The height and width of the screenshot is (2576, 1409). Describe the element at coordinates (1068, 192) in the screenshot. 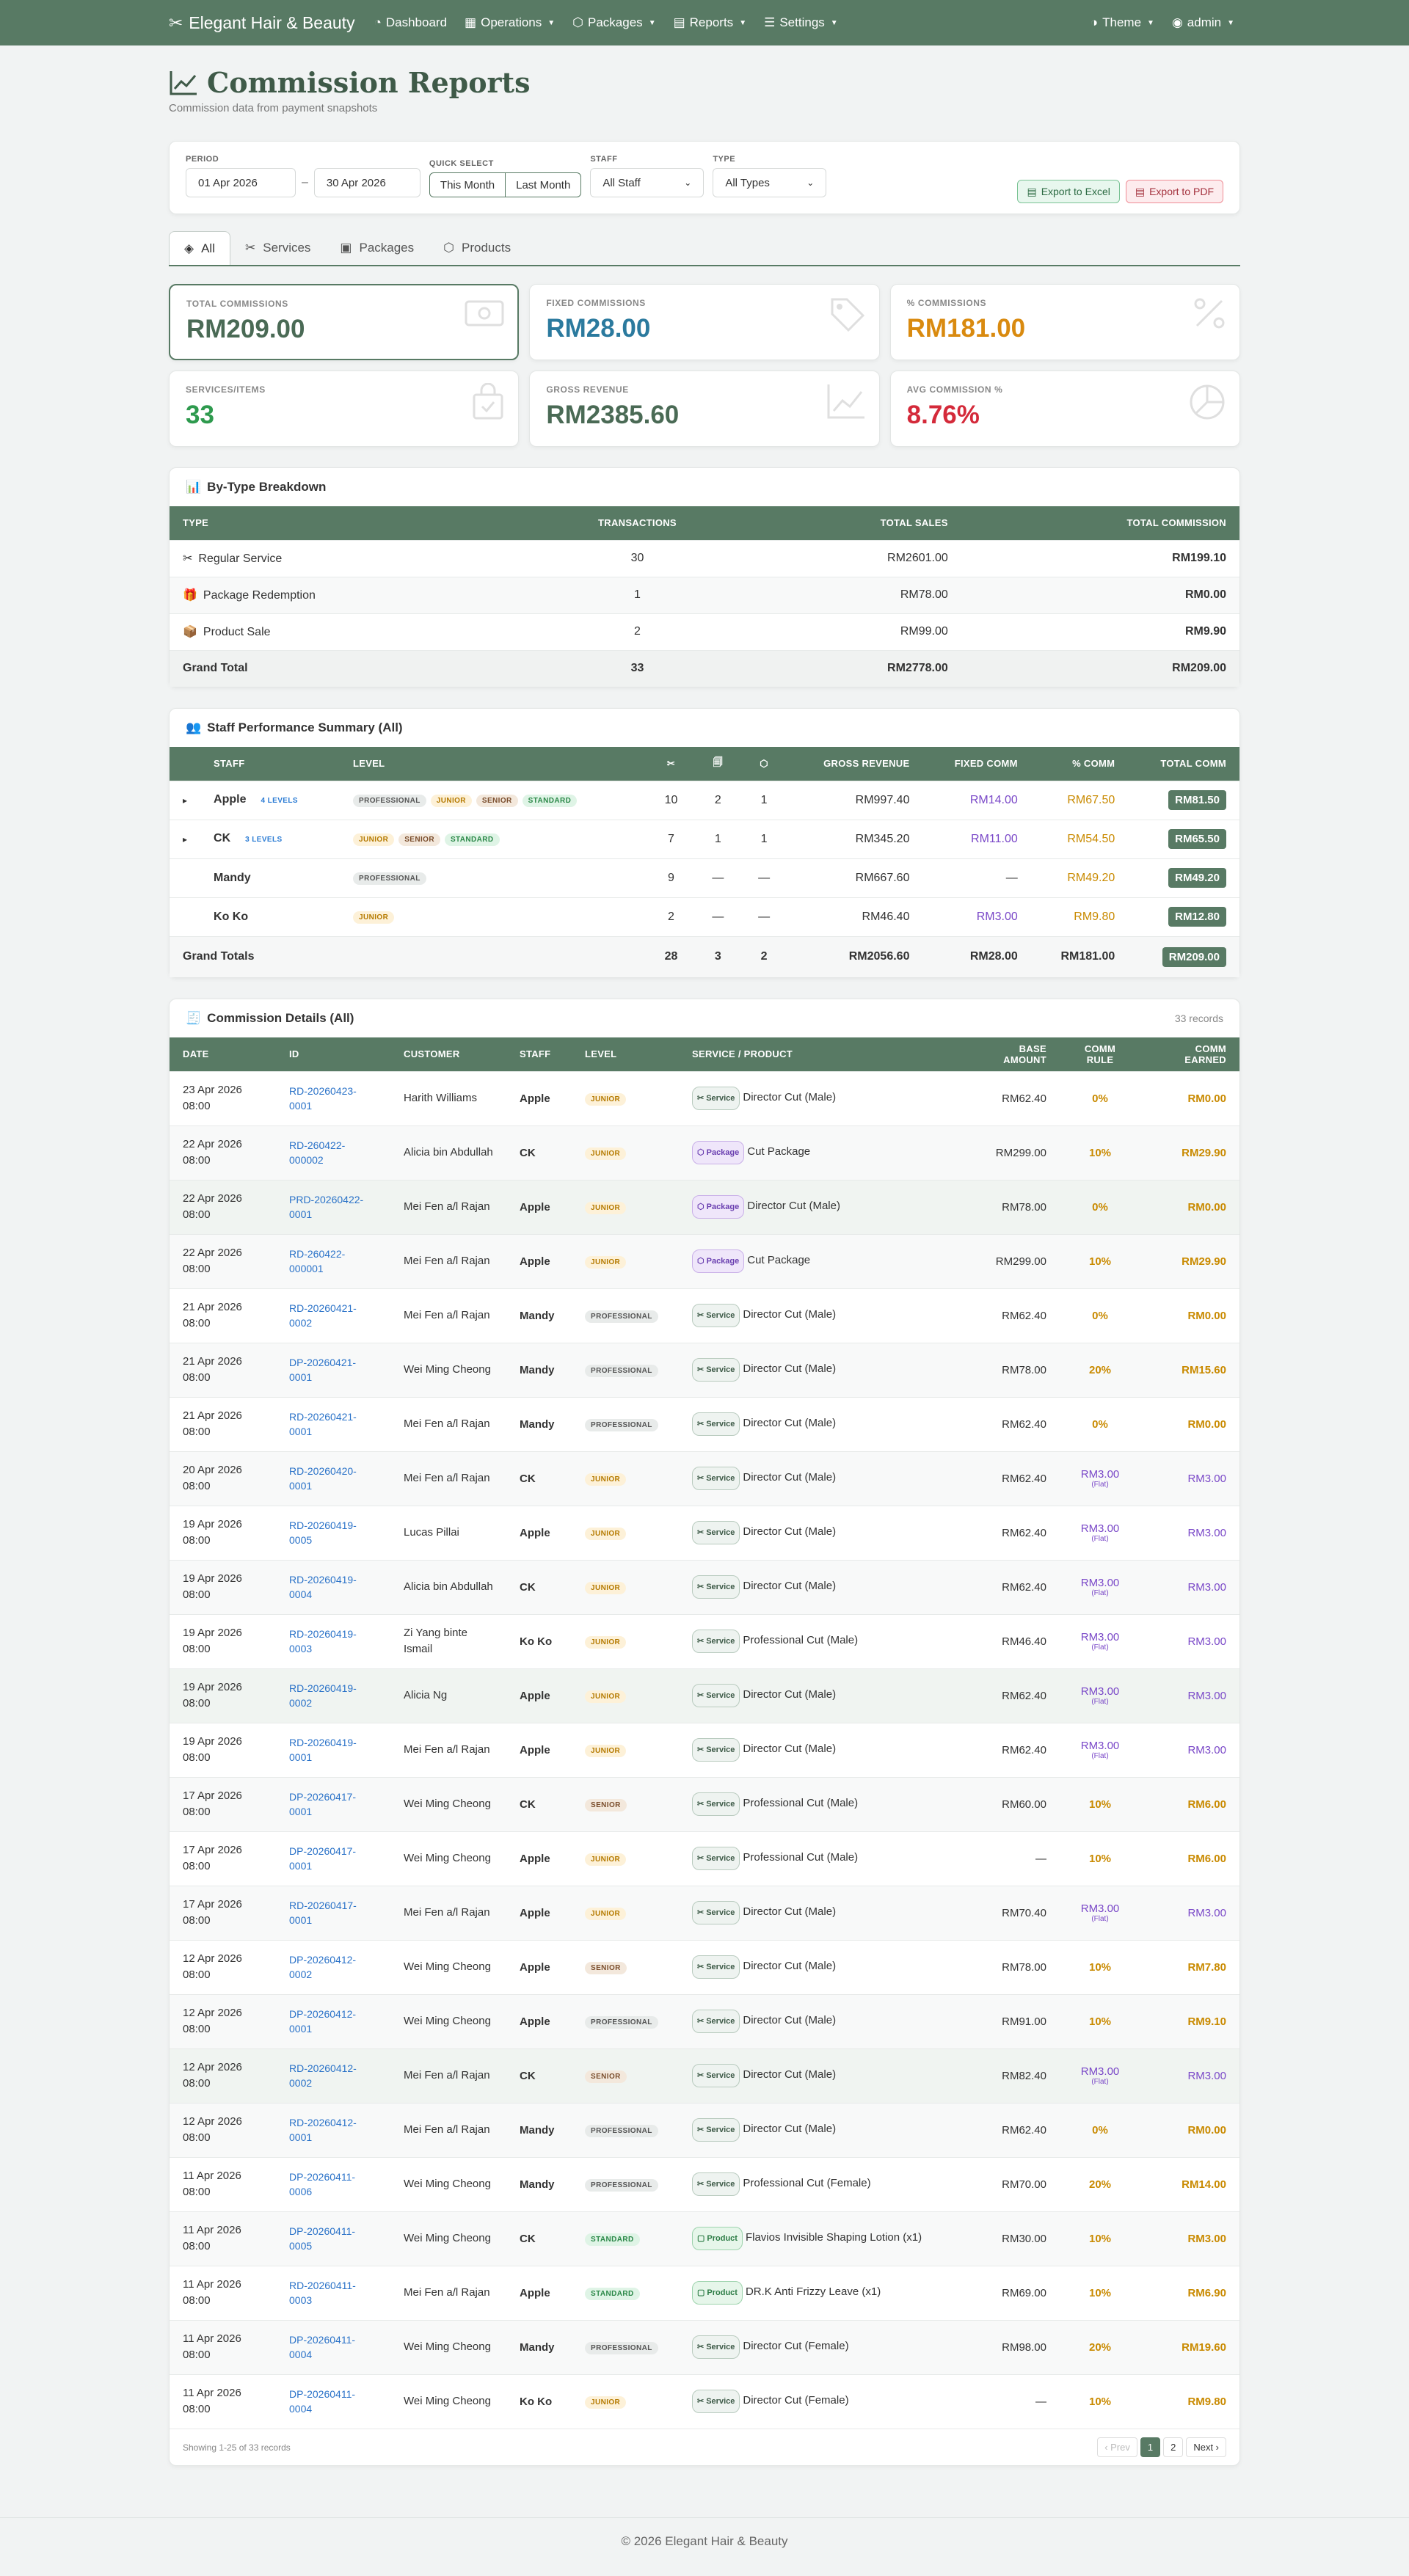

I see `export-excel-button: ▤ Export to Excel` at that location.